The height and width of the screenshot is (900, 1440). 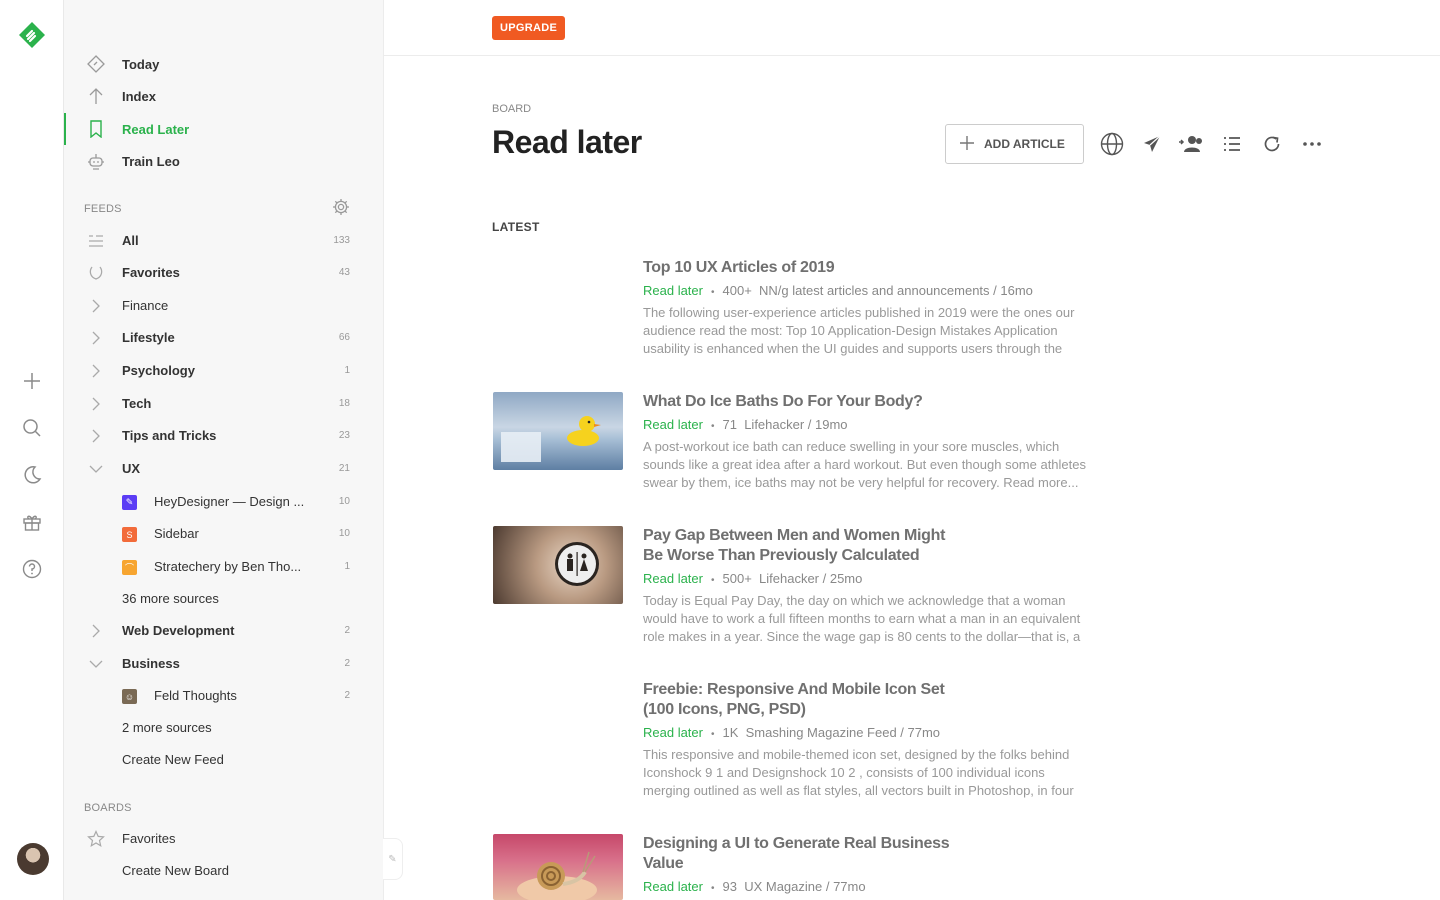 What do you see at coordinates (96, 241) in the screenshot?
I see `list-icon` at bounding box center [96, 241].